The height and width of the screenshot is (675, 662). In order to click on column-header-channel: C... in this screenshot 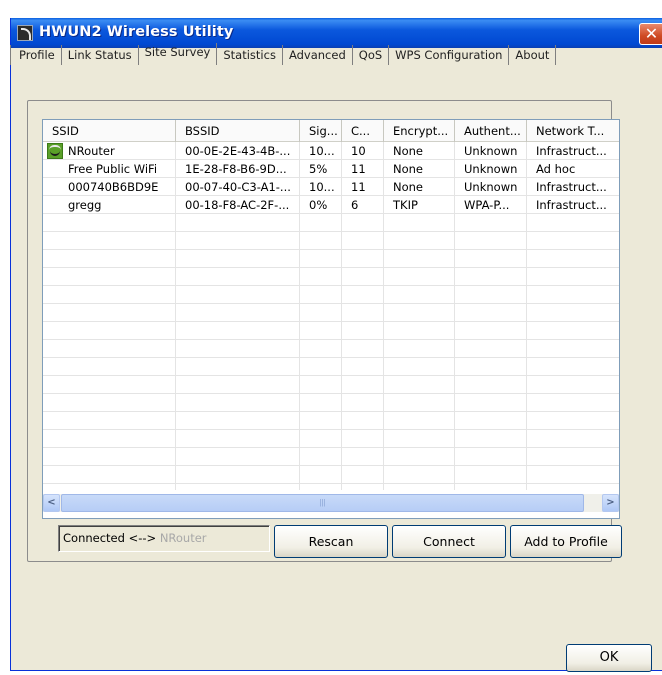, I will do `click(363, 131)`.